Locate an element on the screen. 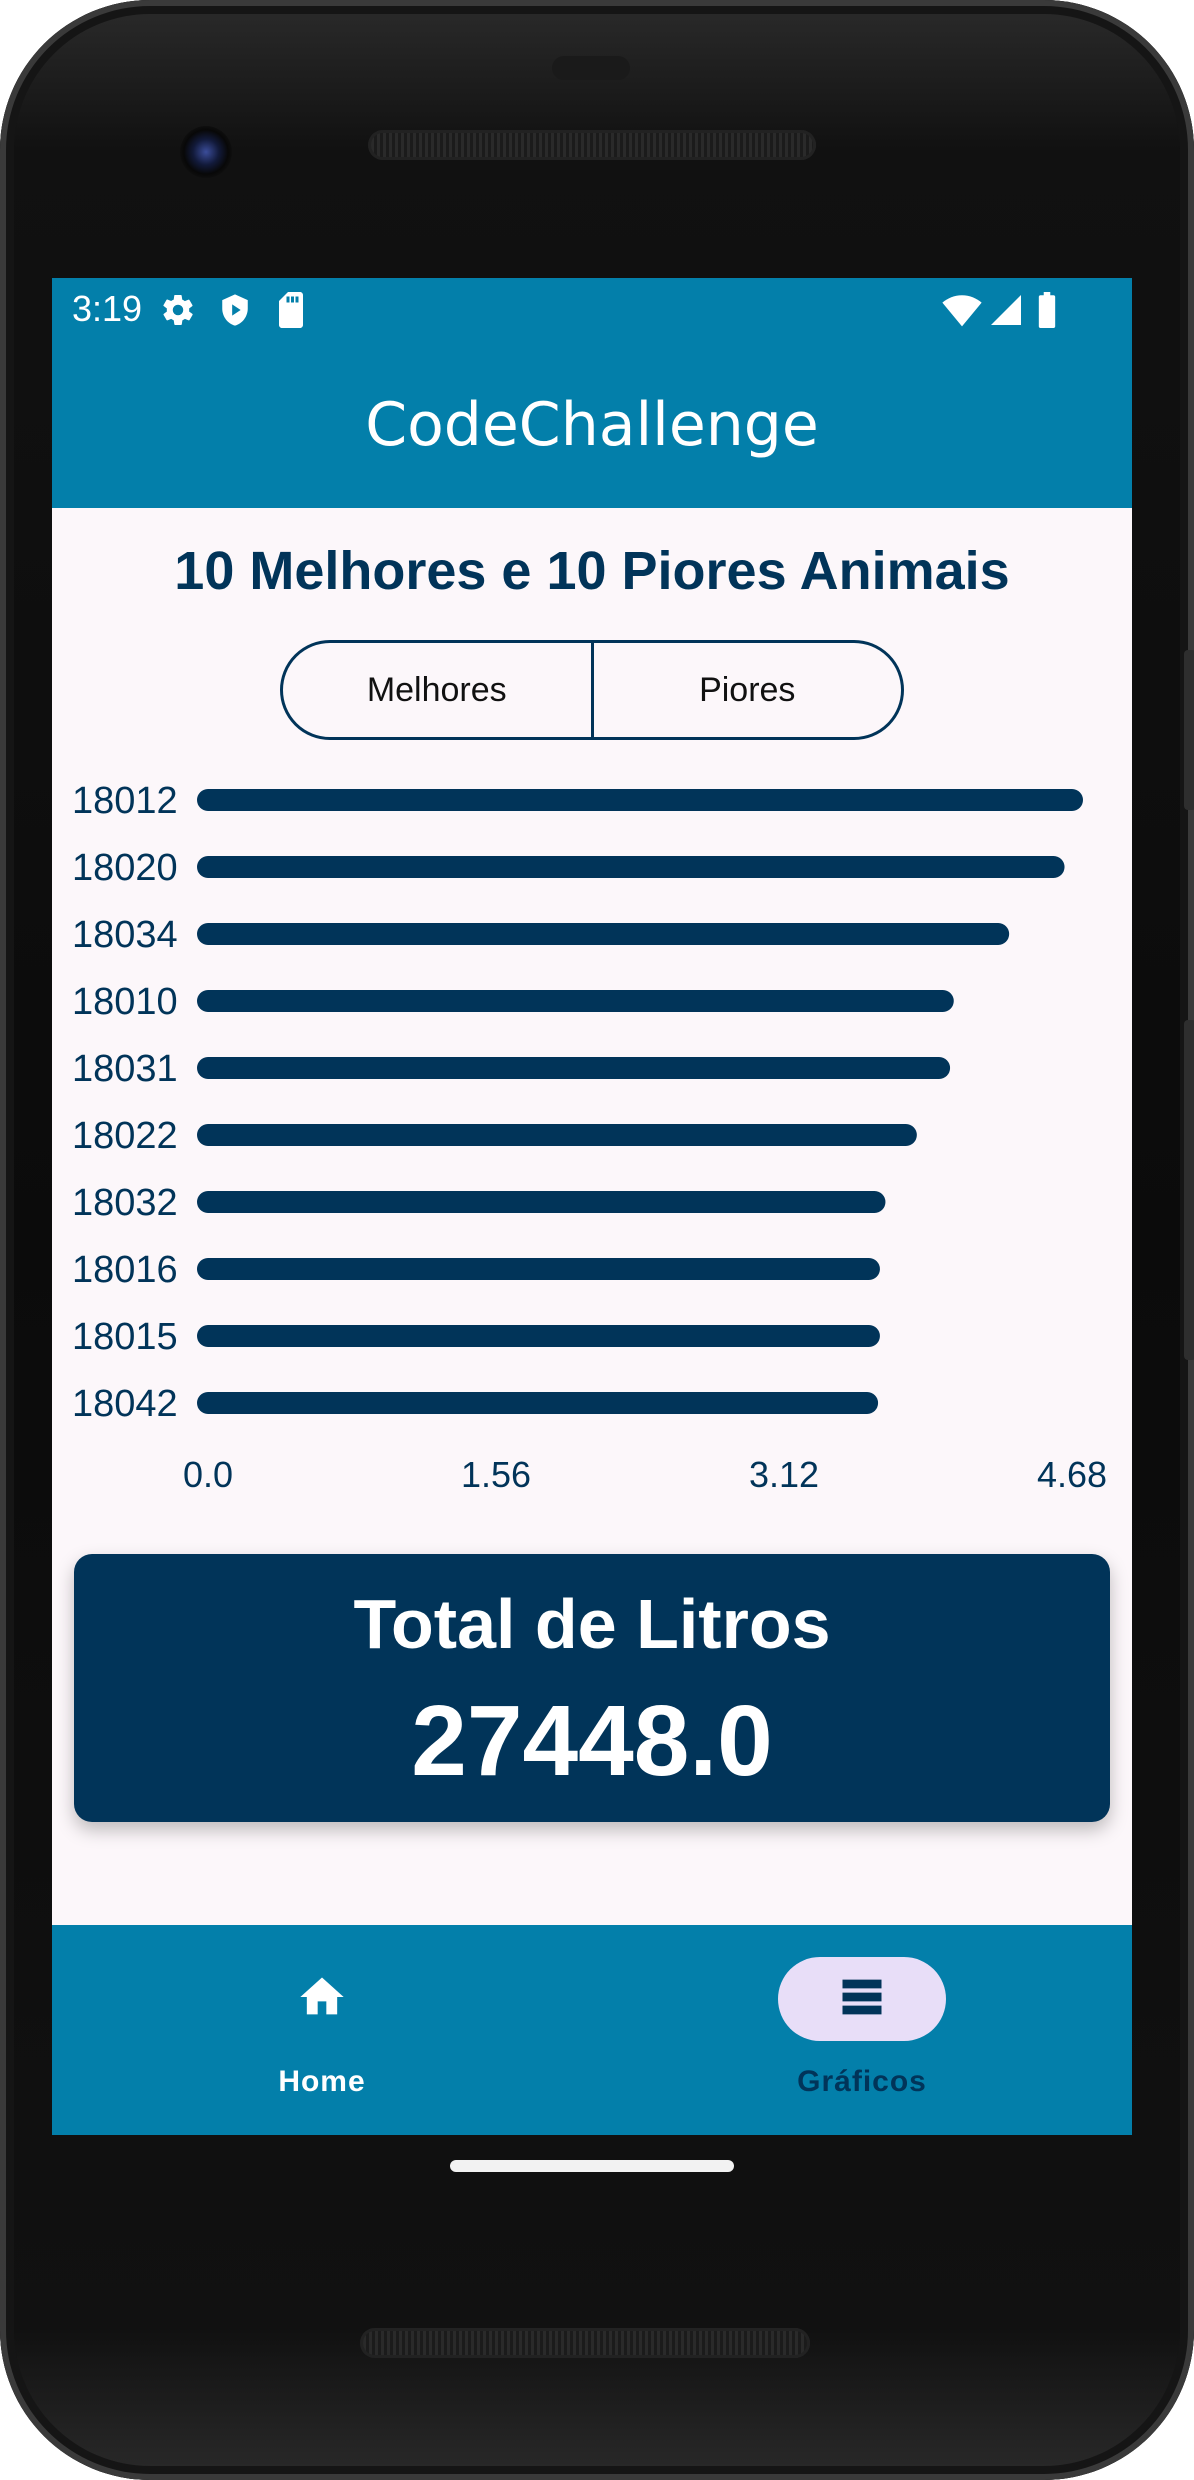 The image size is (1194, 2480). proximity-sensor is located at coordinates (591, 68).